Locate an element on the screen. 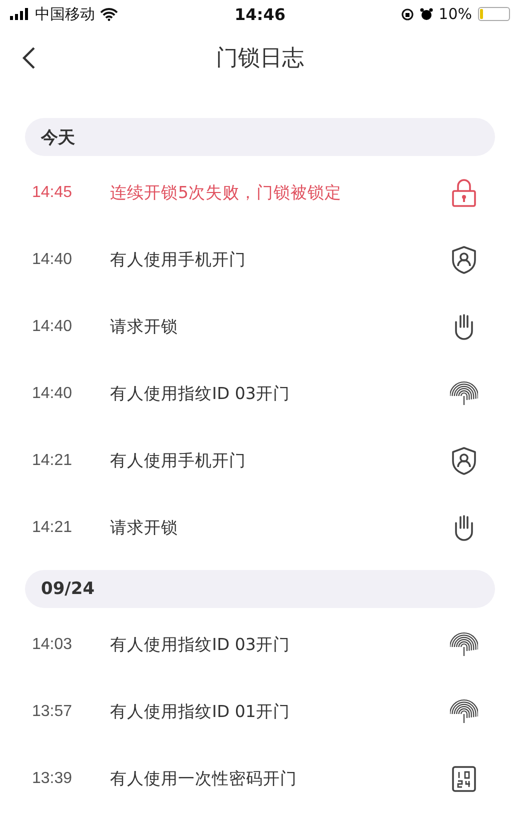 The height and width of the screenshot is (838, 520). battery-level: 10% is located at coordinates (455, 14).